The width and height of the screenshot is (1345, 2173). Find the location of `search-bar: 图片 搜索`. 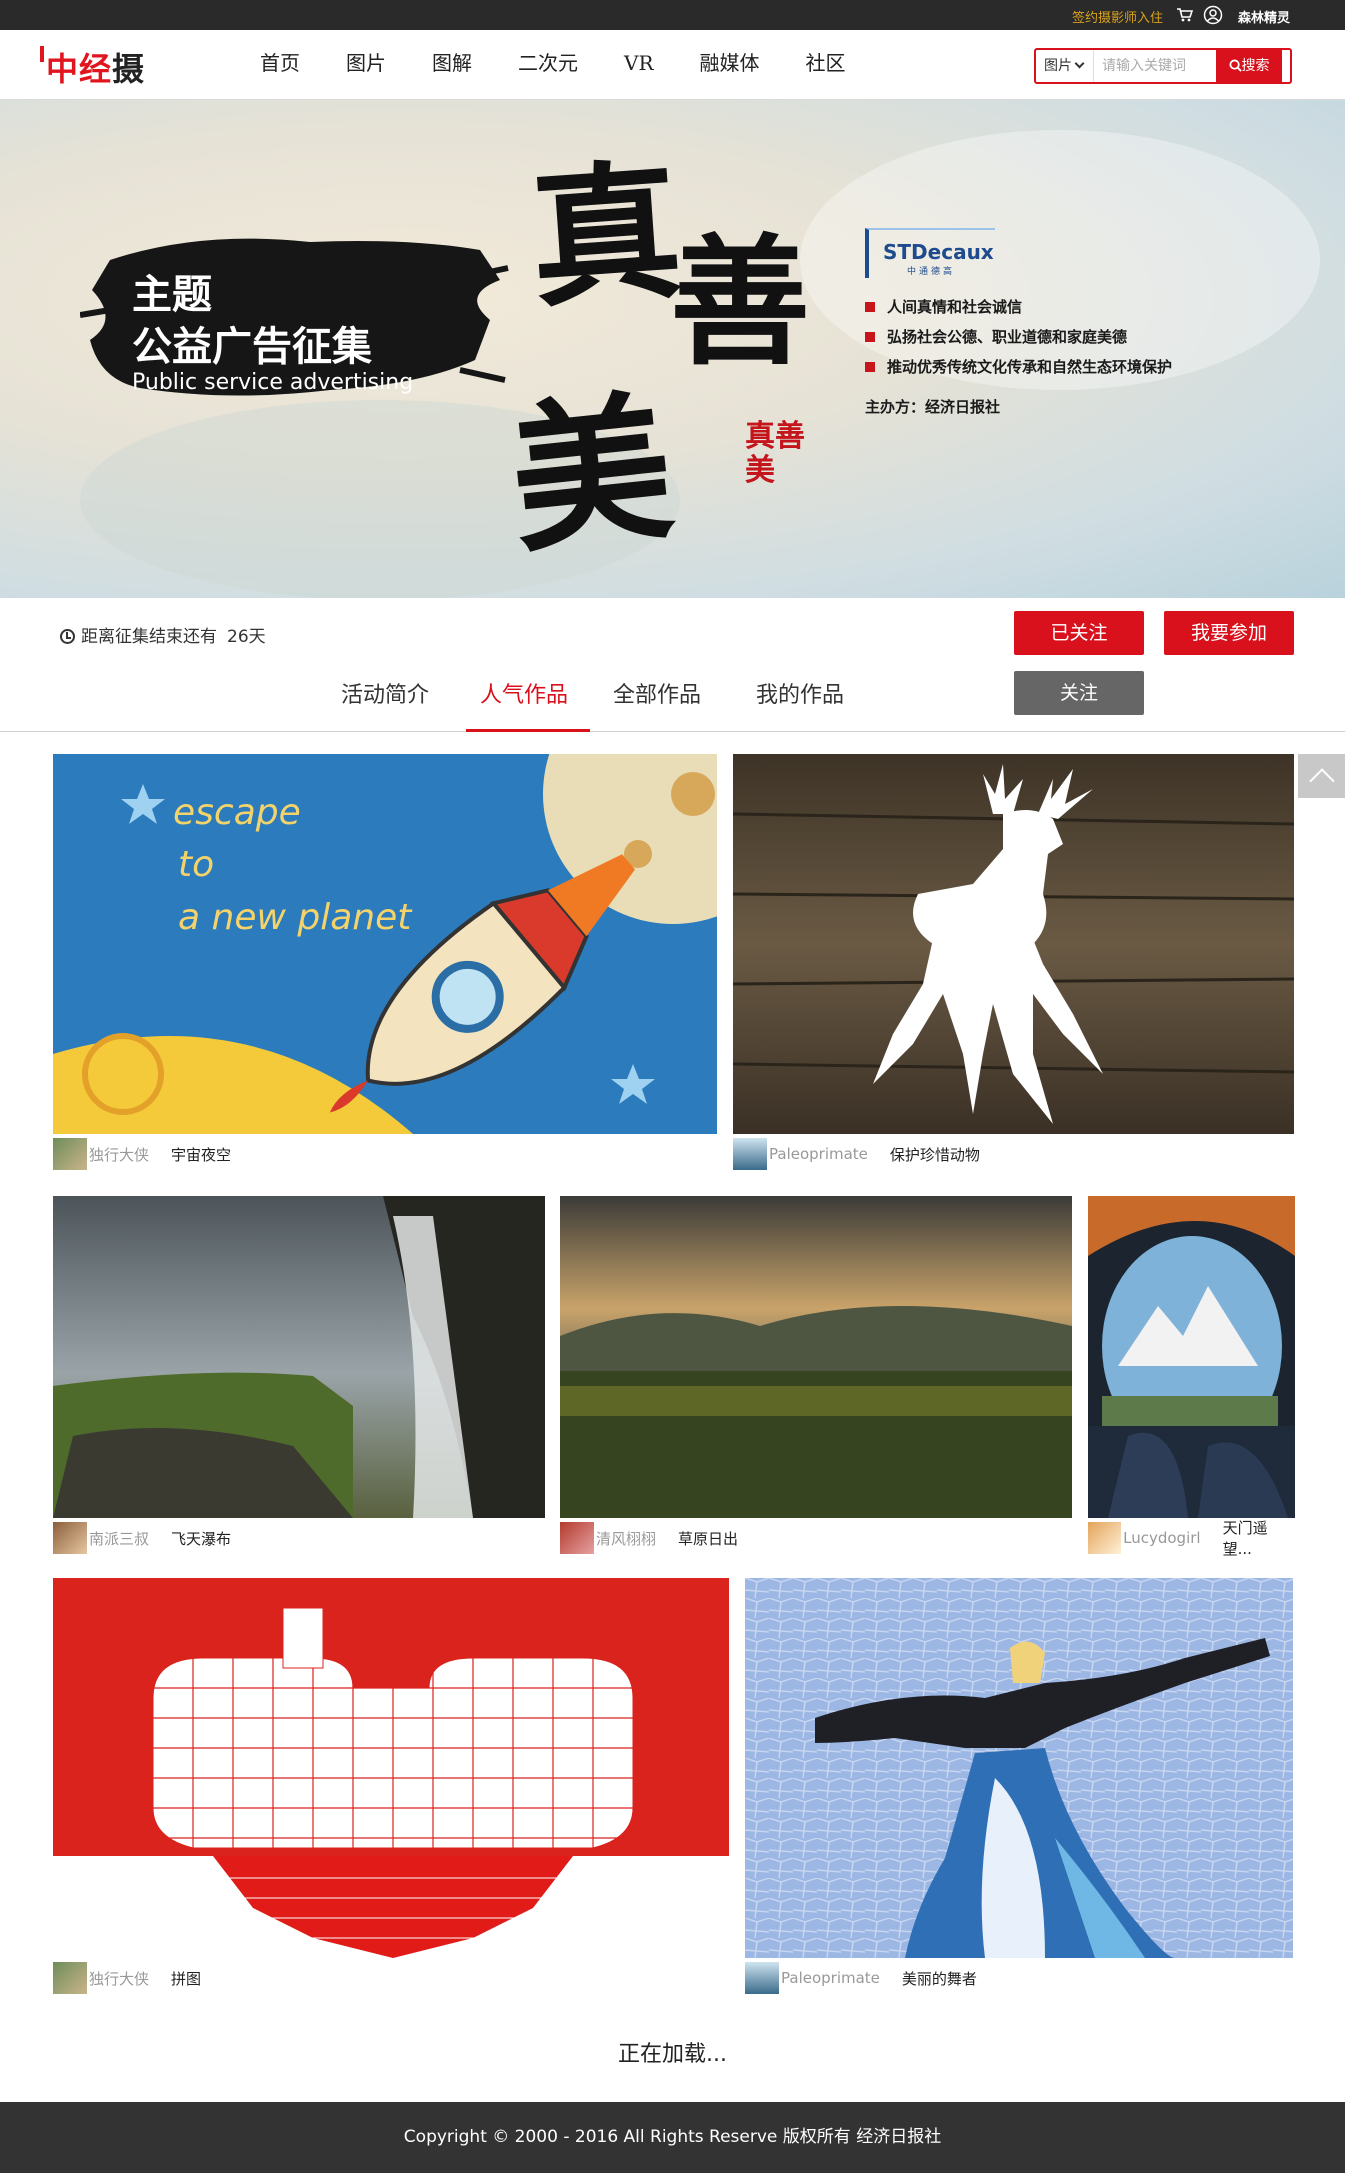

search-bar: 图片 搜索 is located at coordinates (1163, 66).